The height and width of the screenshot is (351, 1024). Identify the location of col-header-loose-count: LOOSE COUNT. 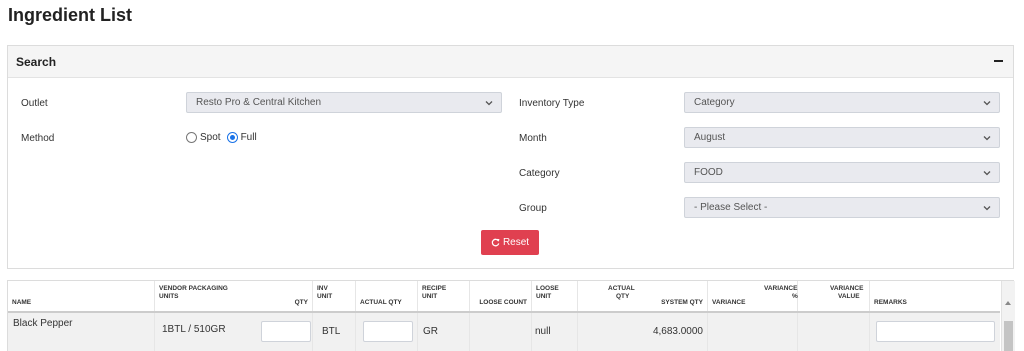
(501, 296).